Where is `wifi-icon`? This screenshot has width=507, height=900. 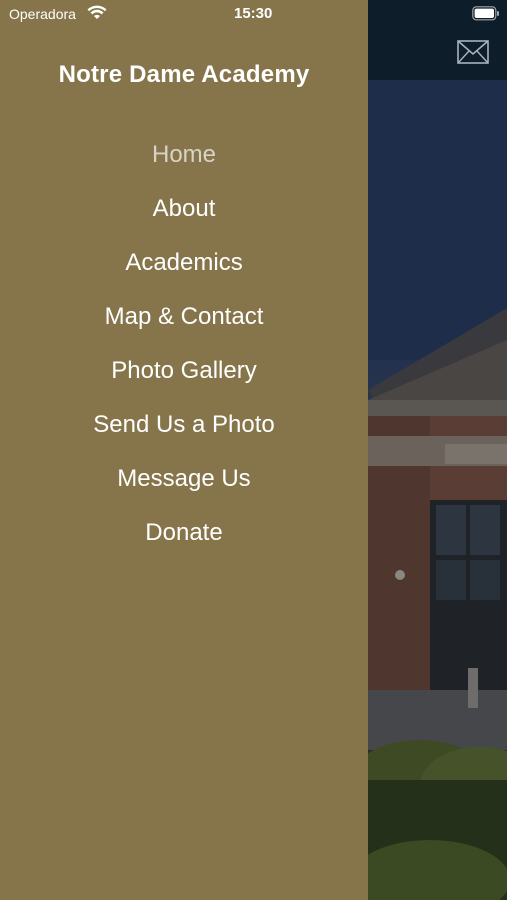 wifi-icon is located at coordinates (97, 13).